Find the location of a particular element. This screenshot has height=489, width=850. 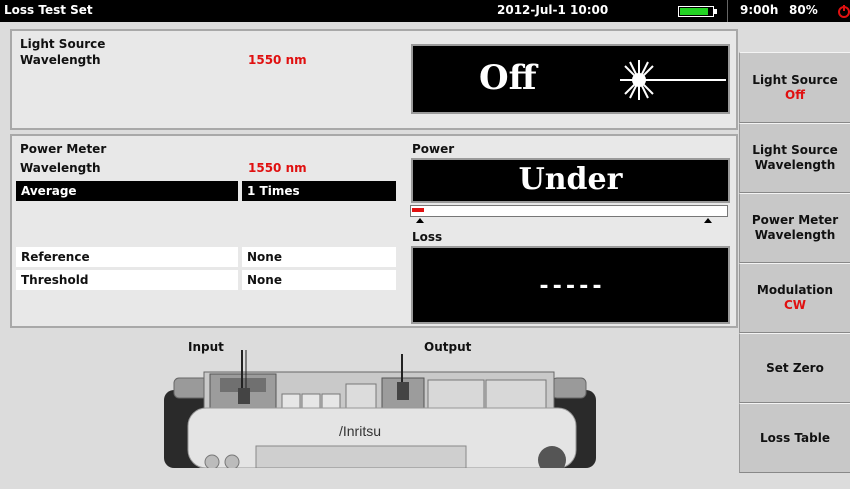

average-label-row: Average is located at coordinates (127, 191).